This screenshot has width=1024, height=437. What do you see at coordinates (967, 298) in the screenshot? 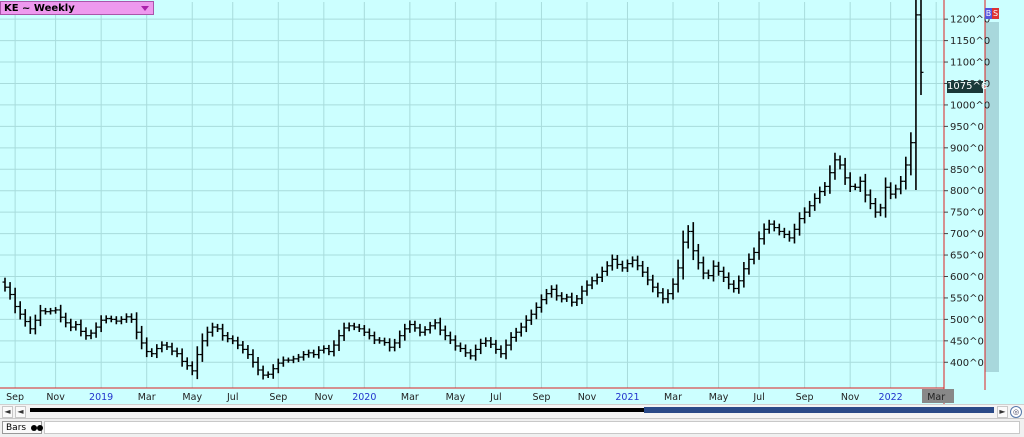
I see `y-tick-label: 550^0` at bounding box center [967, 298].